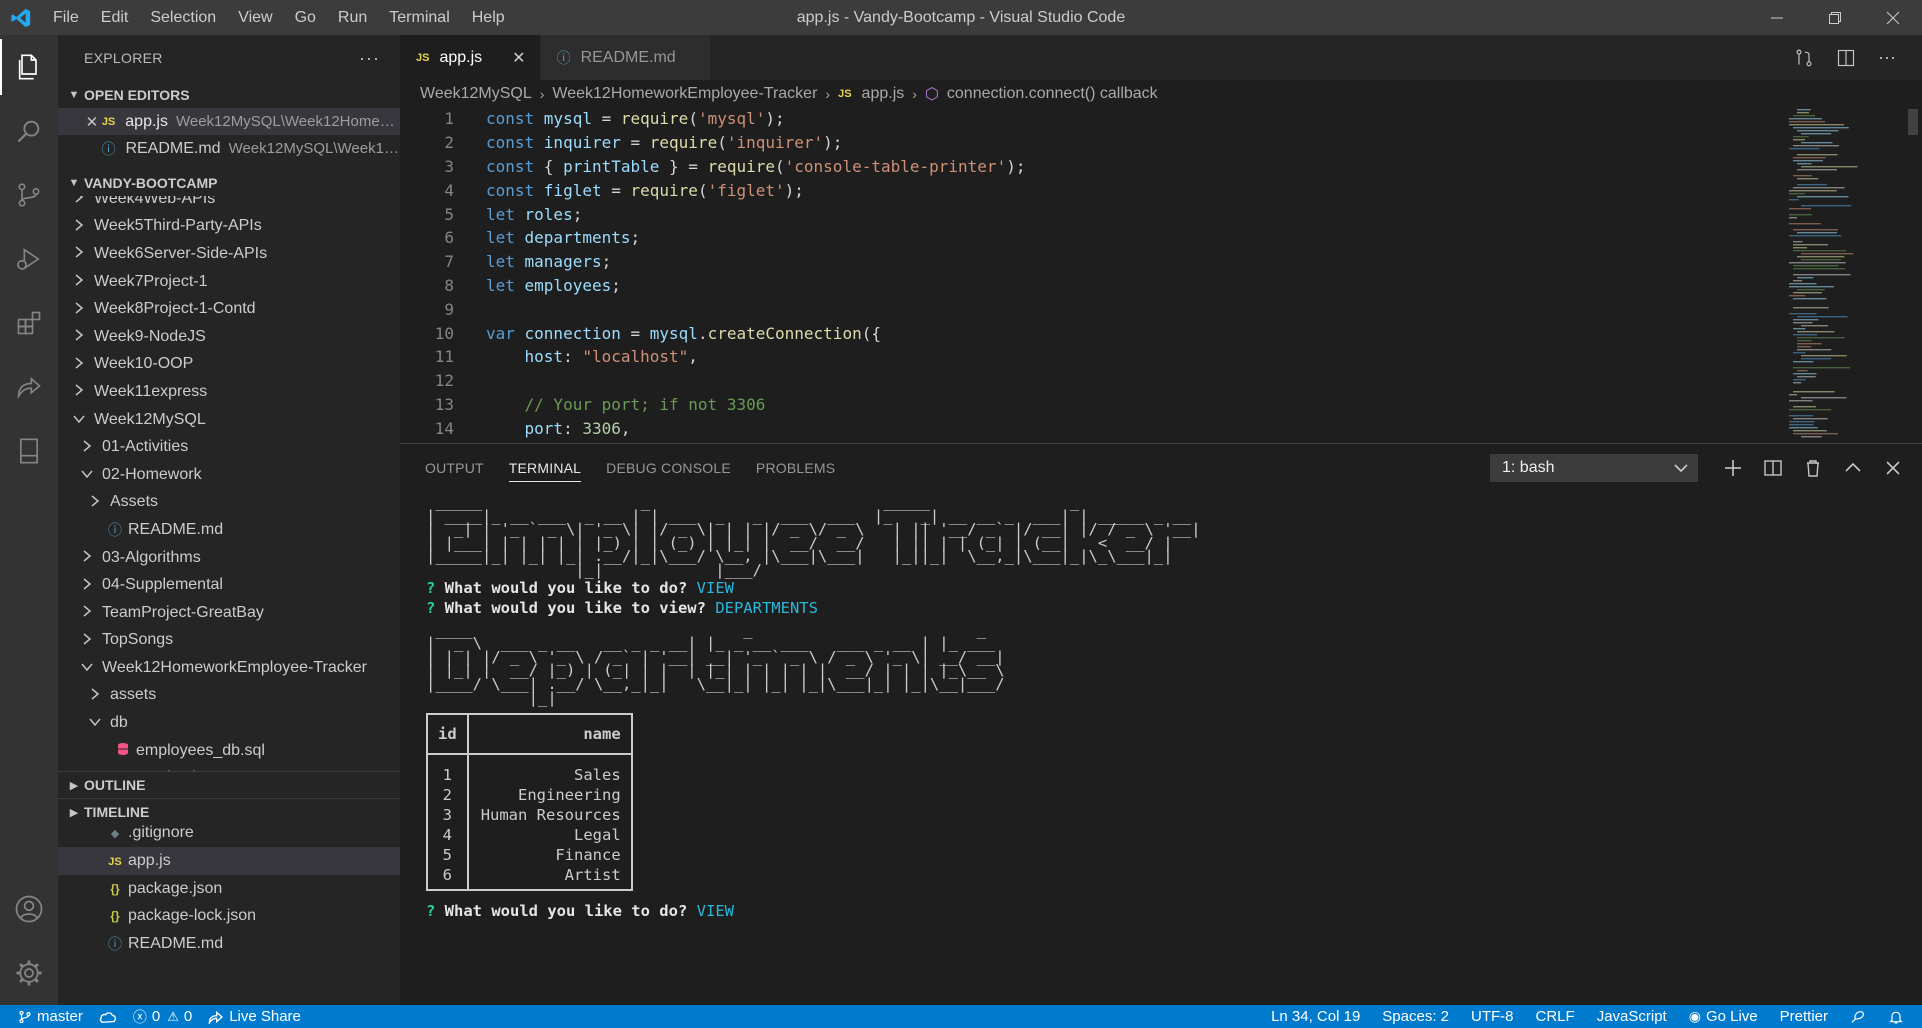  Describe the element at coordinates (1896, 1017) in the screenshot. I see `notifications-status` at that location.